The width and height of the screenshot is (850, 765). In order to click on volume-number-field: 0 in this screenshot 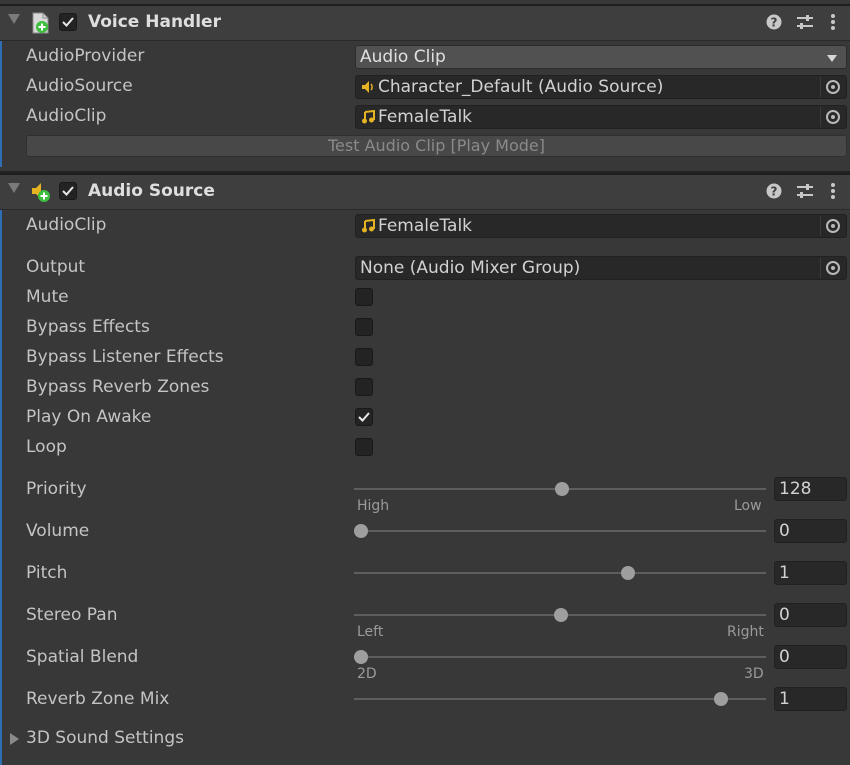, I will do `click(810, 531)`.